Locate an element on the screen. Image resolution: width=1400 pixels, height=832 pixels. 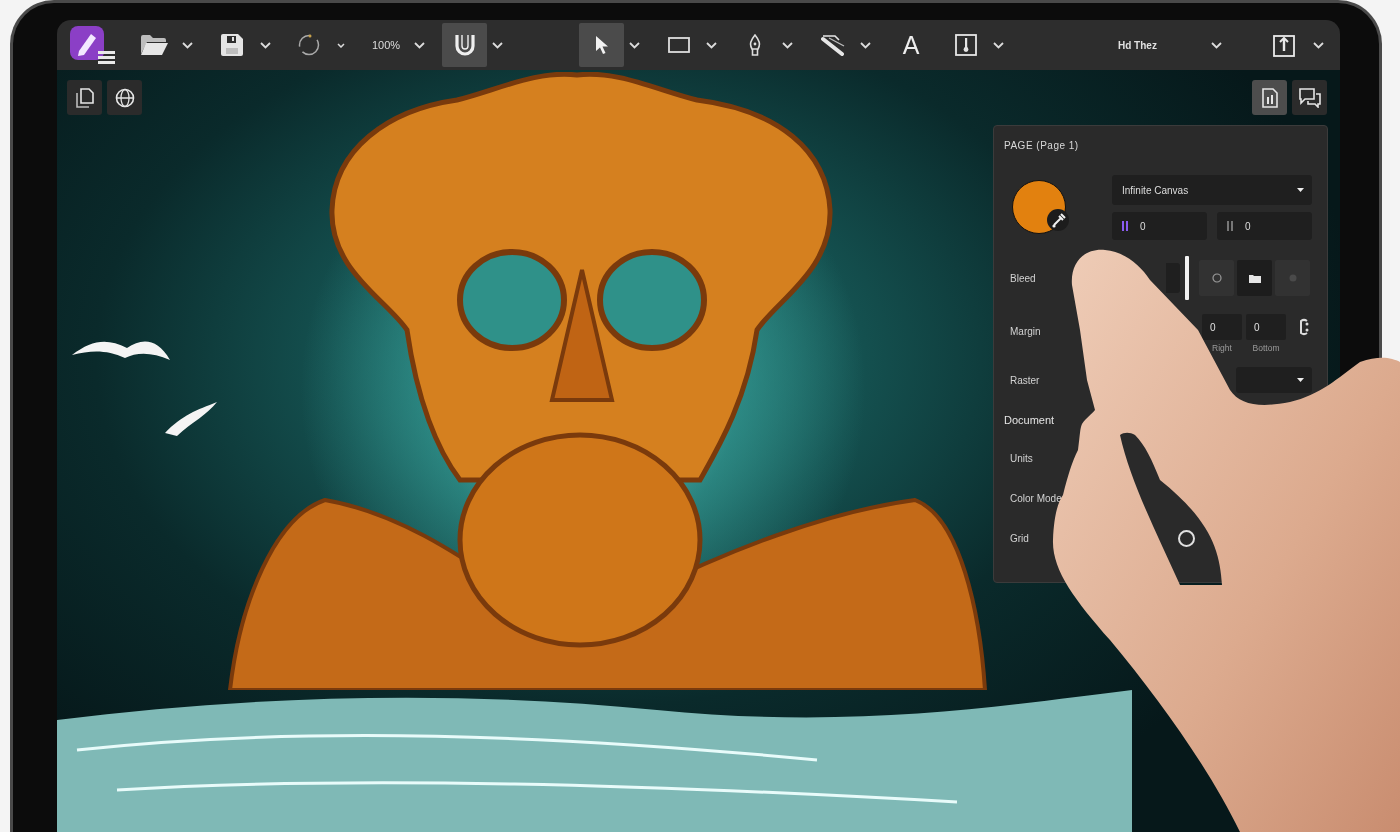
eyedropper-icon is located at coordinates (1058, 220).